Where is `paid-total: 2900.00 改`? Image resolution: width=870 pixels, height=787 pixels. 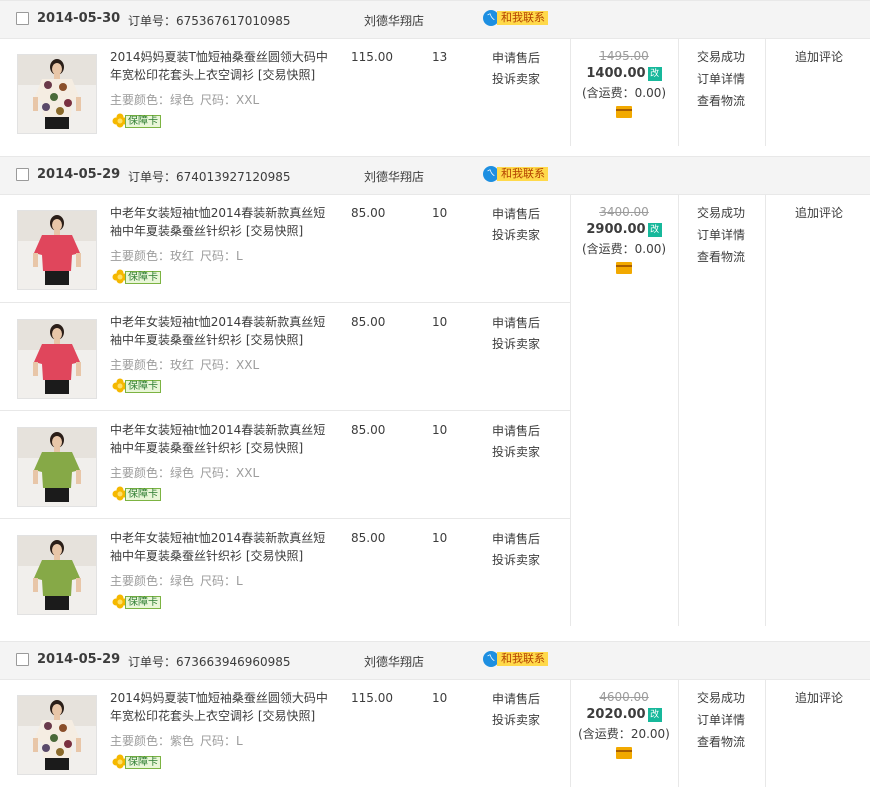
paid-total: 2900.00 改 is located at coordinates (624, 229).